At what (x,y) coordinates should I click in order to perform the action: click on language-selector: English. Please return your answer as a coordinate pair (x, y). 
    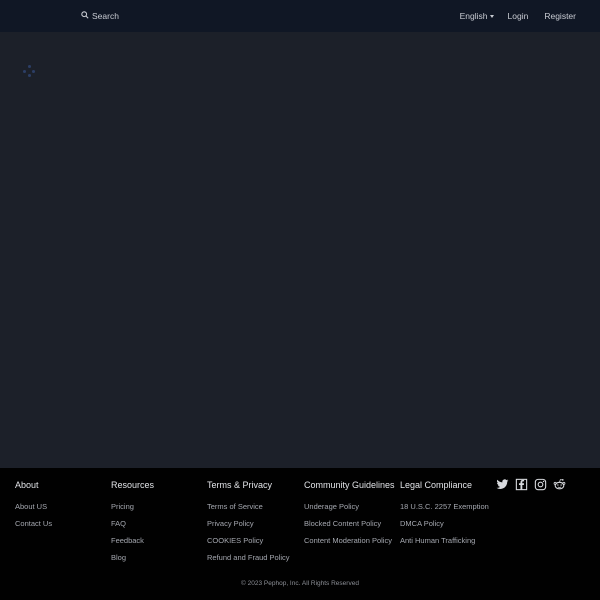
    Looking at the image, I should click on (477, 16).